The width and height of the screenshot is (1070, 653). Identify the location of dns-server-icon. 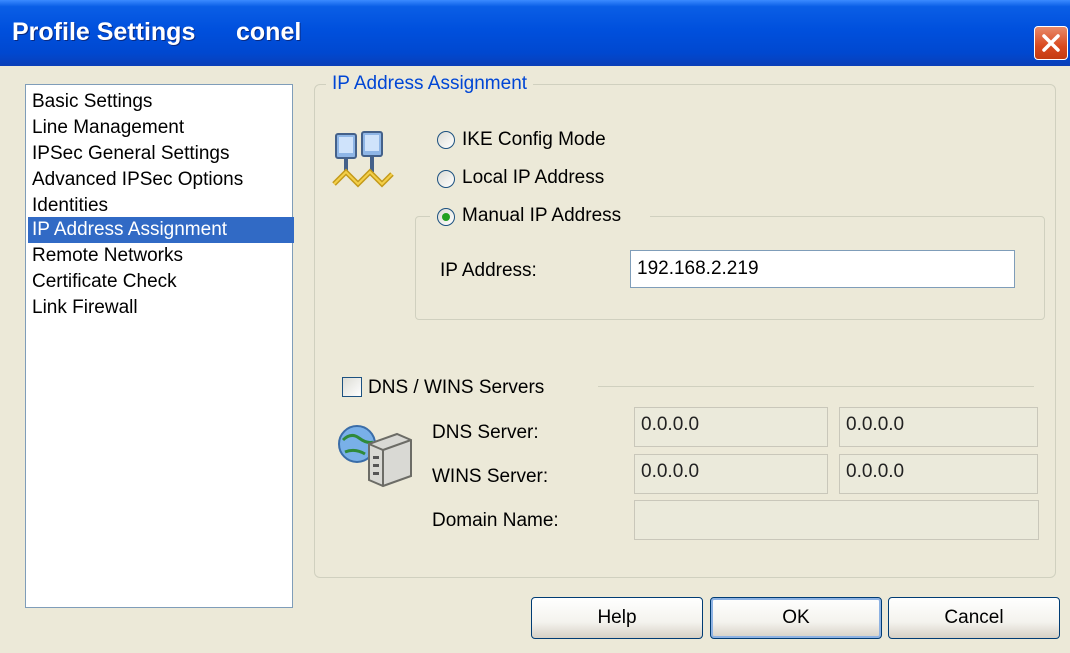
(375, 456).